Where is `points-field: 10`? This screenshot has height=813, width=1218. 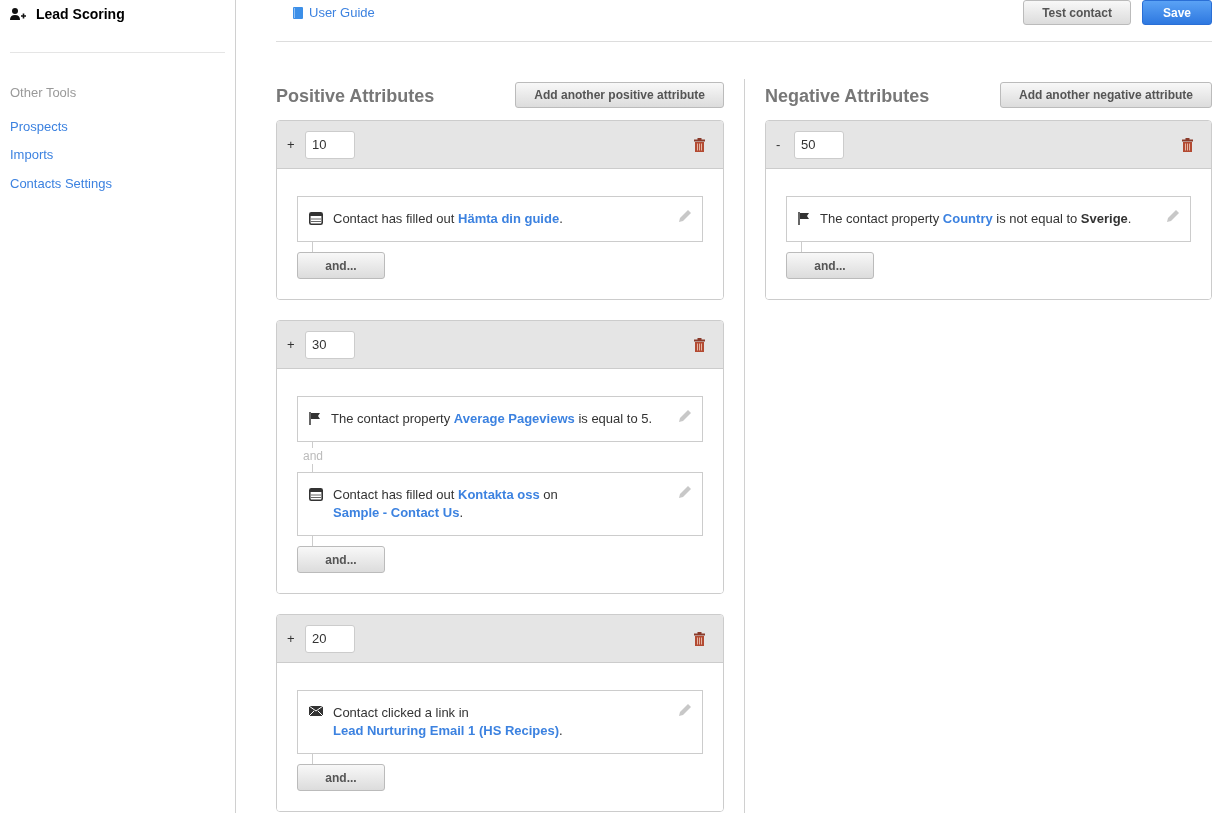 points-field: 10 is located at coordinates (330, 144).